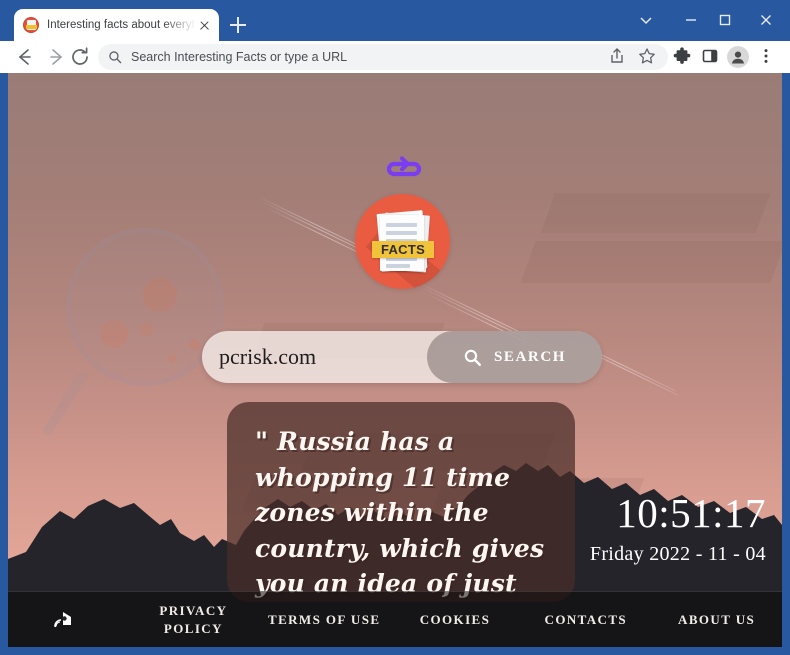  What do you see at coordinates (383, 57) in the screenshot?
I see `address-bar: Search Interesting Facts or type a URL` at bounding box center [383, 57].